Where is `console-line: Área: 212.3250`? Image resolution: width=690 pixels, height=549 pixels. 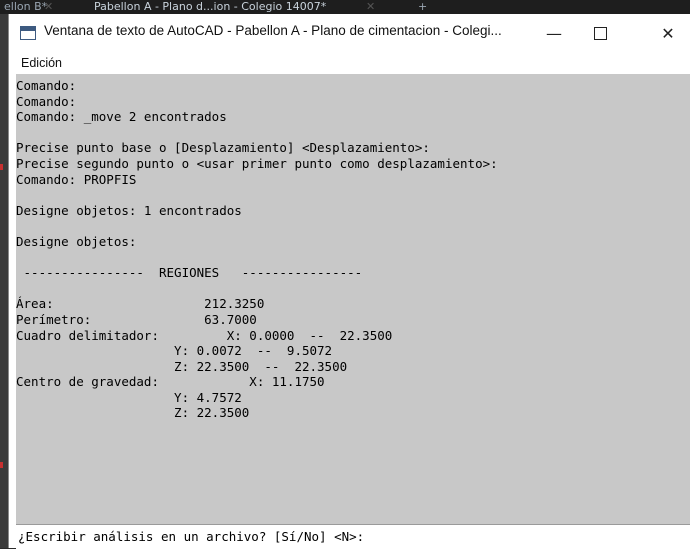 console-line: Área: 212.3250 is located at coordinates (140, 304).